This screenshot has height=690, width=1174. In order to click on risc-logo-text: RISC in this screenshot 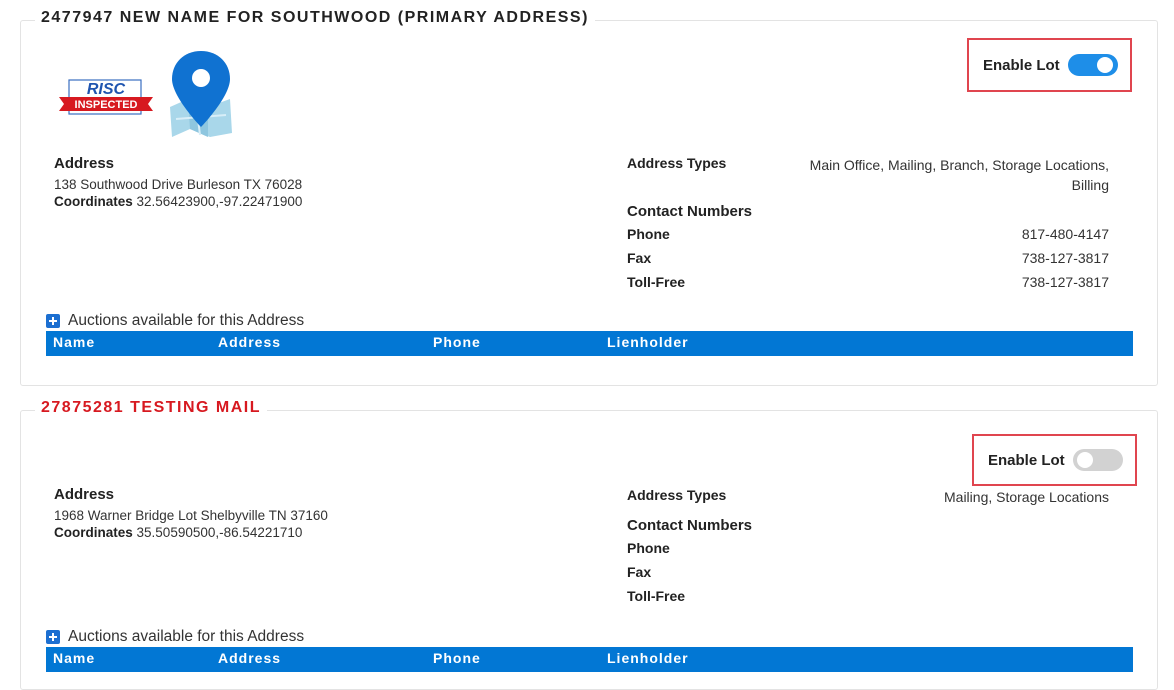, I will do `click(106, 89)`.